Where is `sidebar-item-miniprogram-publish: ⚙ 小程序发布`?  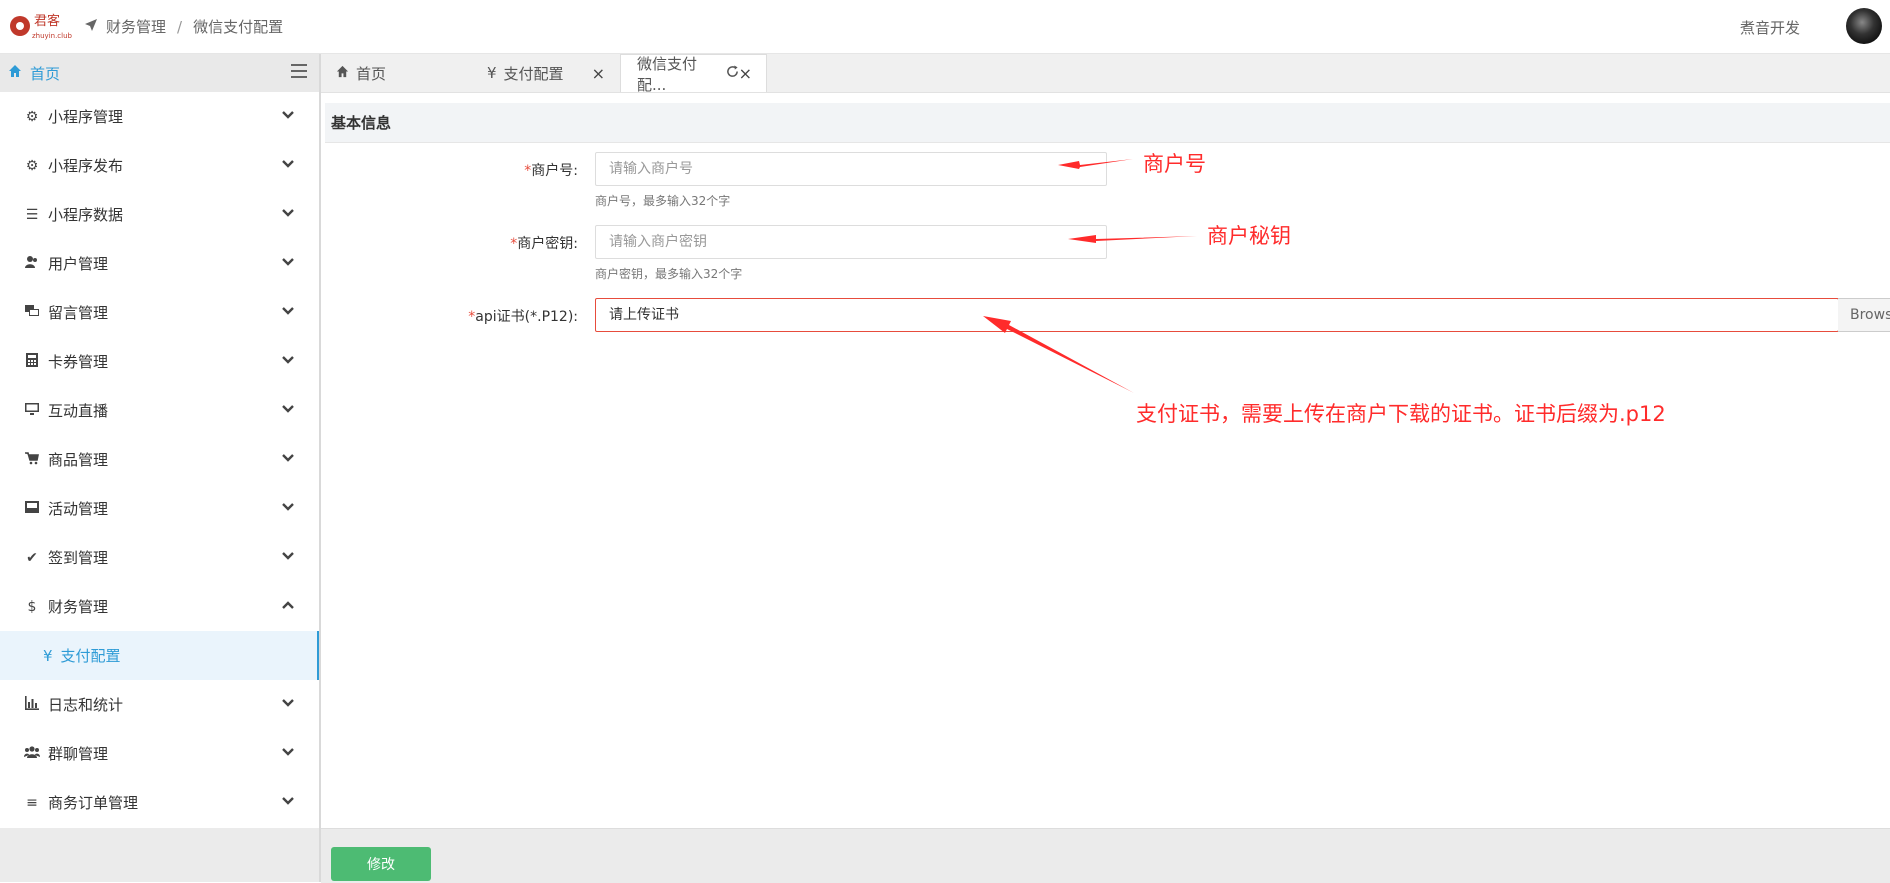 sidebar-item-miniprogram-publish: ⚙ 小程序发布 is located at coordinates (159, 165).